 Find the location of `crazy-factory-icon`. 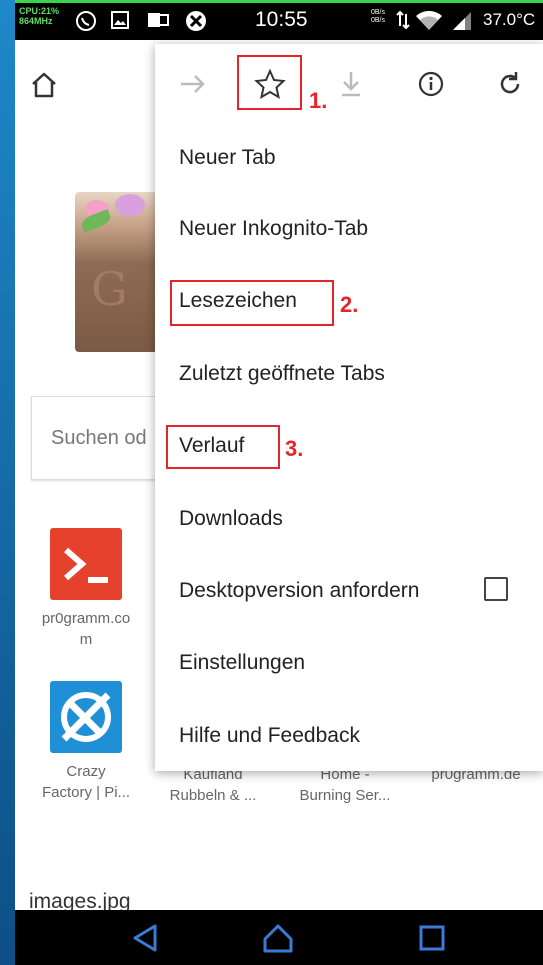

crazy-factory-icon is located at coordinates (86, 717).